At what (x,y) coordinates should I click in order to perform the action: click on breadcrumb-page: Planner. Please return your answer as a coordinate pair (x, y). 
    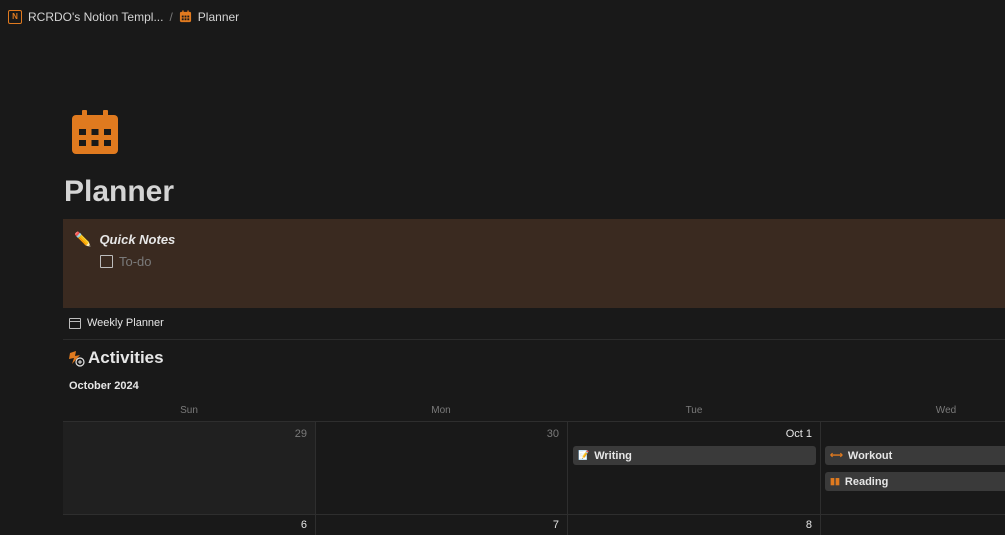
    Looking at the image, I should click on (209, 17).